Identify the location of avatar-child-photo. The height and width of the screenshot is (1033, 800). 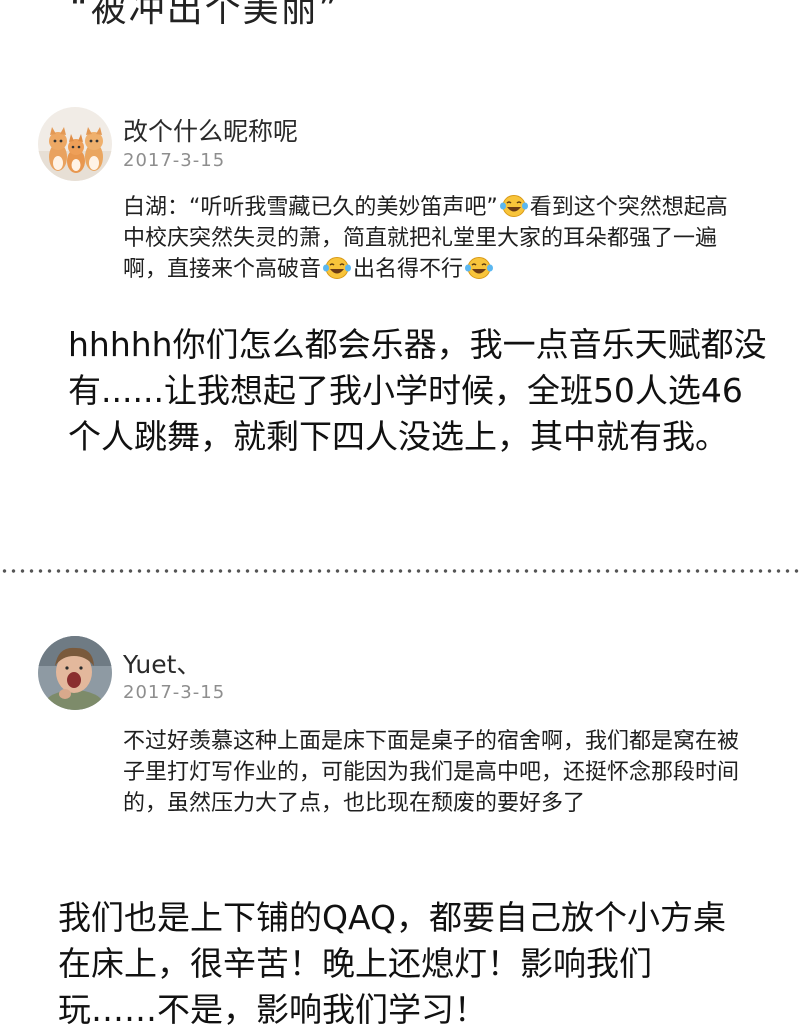
(75, 673).